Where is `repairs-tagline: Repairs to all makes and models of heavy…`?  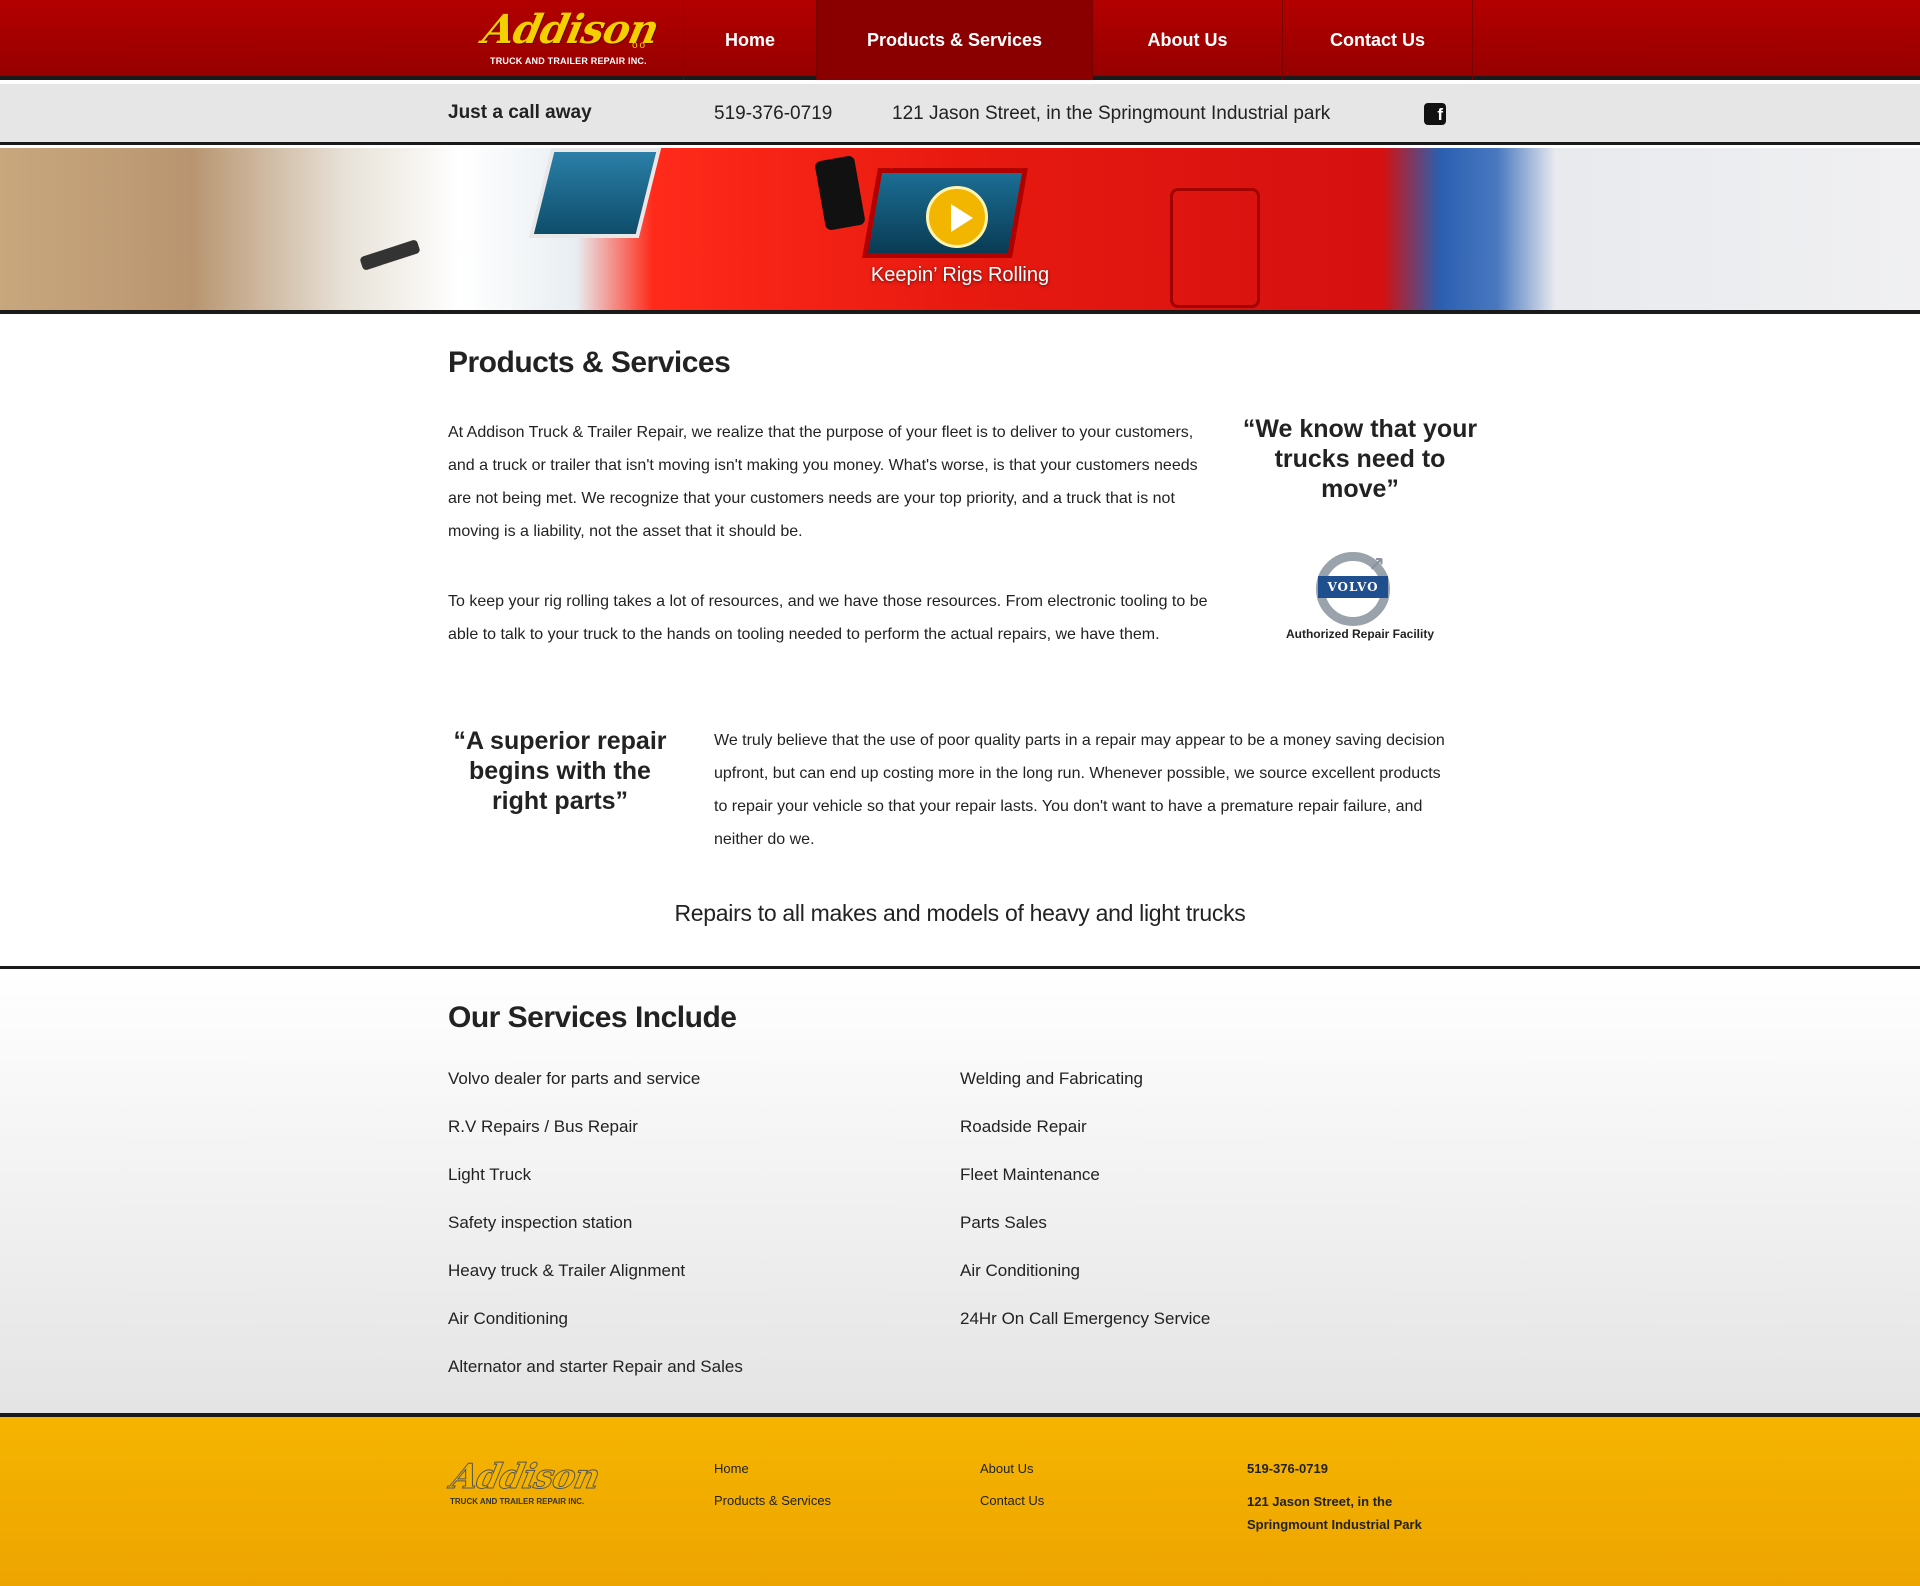 repairs-tagline: Repairs to all makes and models of heavy… is located at coordinates (960, 913).